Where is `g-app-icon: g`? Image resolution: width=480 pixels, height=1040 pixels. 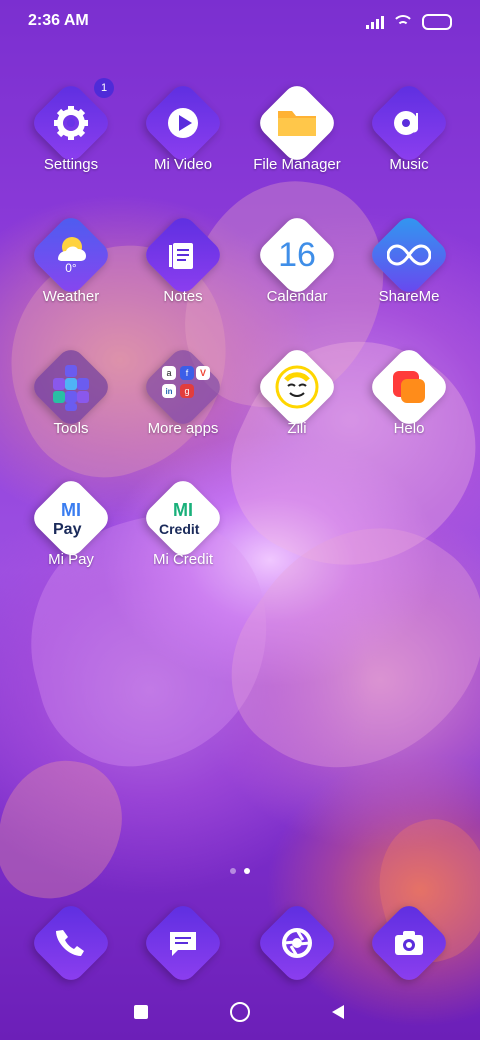 g-app-icon: g is located at coordinates (187, 391).